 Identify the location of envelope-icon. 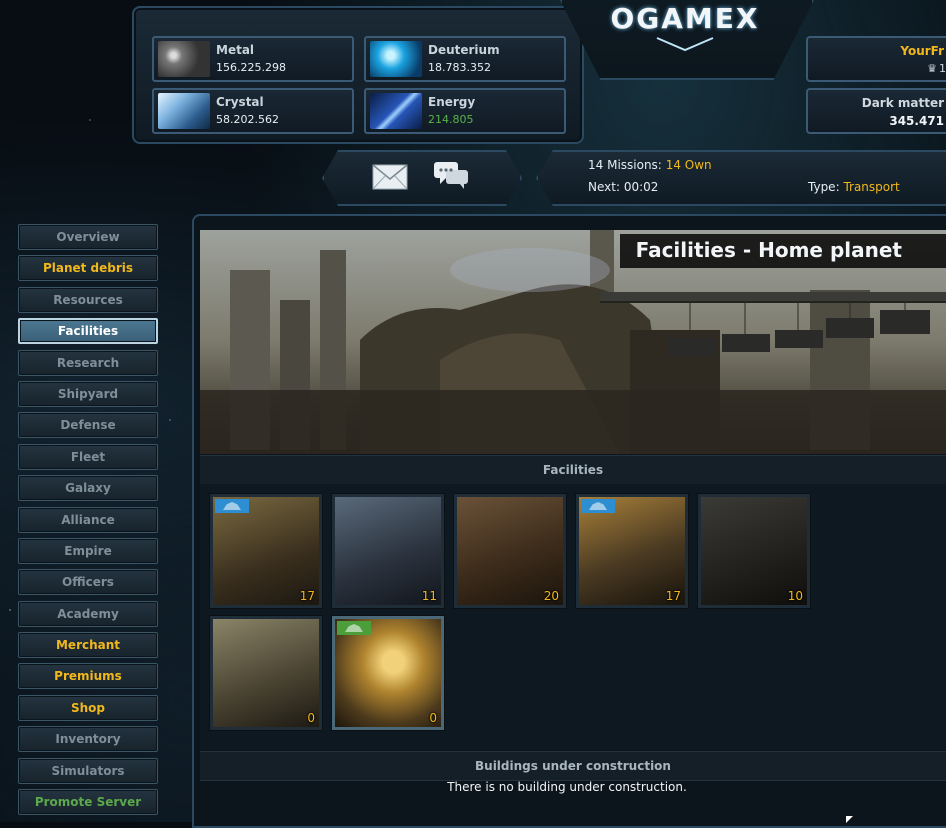
(390, 177).